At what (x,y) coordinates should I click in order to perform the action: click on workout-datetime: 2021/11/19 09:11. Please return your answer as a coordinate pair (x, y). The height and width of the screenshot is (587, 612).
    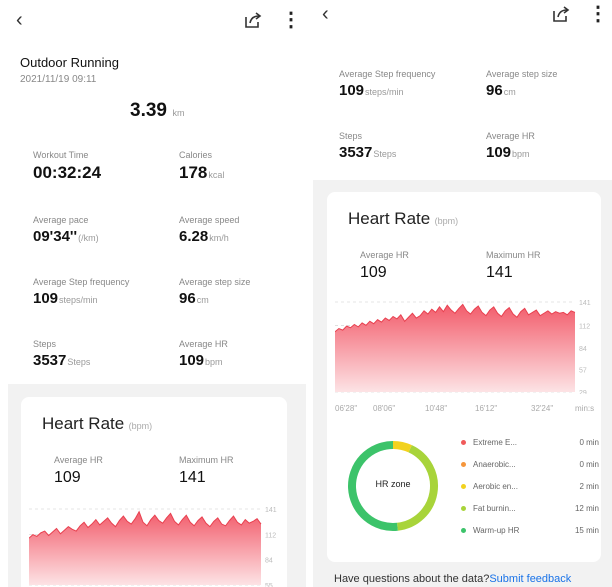
    Looking at the image, I should click on (58, 79).